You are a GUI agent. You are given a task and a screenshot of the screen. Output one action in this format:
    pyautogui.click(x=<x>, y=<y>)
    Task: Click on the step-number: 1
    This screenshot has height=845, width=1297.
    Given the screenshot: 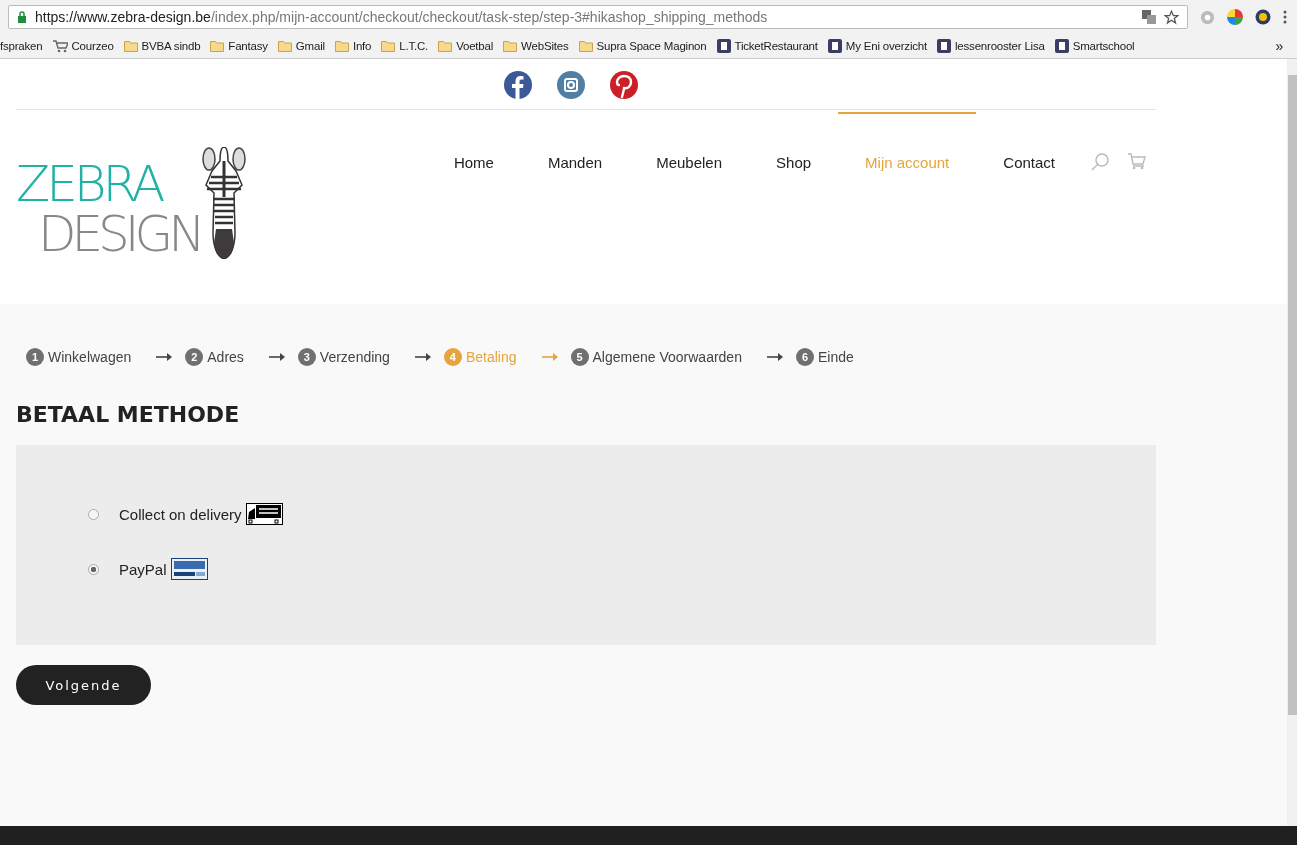 What is the action you would take?
    pyautogui.click(x=35, y=357)
    